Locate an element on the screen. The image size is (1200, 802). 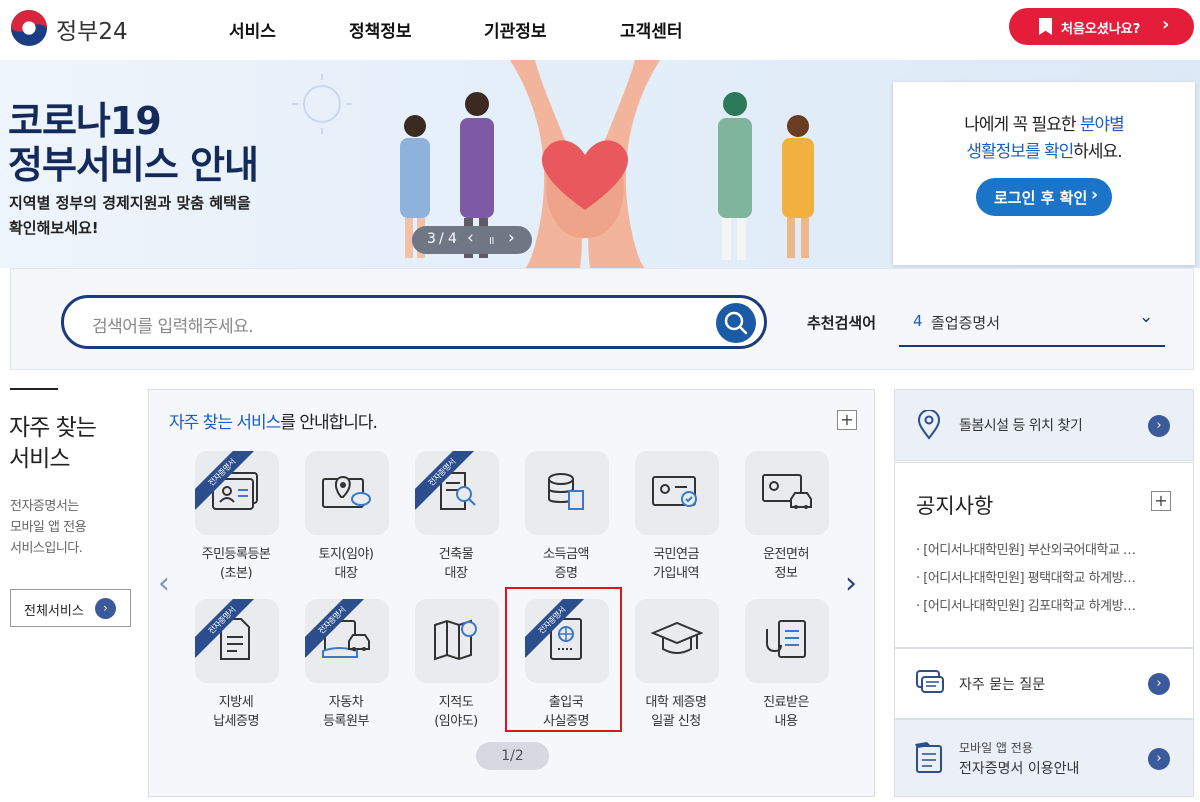
service-medical-records: 진료받은 내용 is located at coordinates (786, 664).